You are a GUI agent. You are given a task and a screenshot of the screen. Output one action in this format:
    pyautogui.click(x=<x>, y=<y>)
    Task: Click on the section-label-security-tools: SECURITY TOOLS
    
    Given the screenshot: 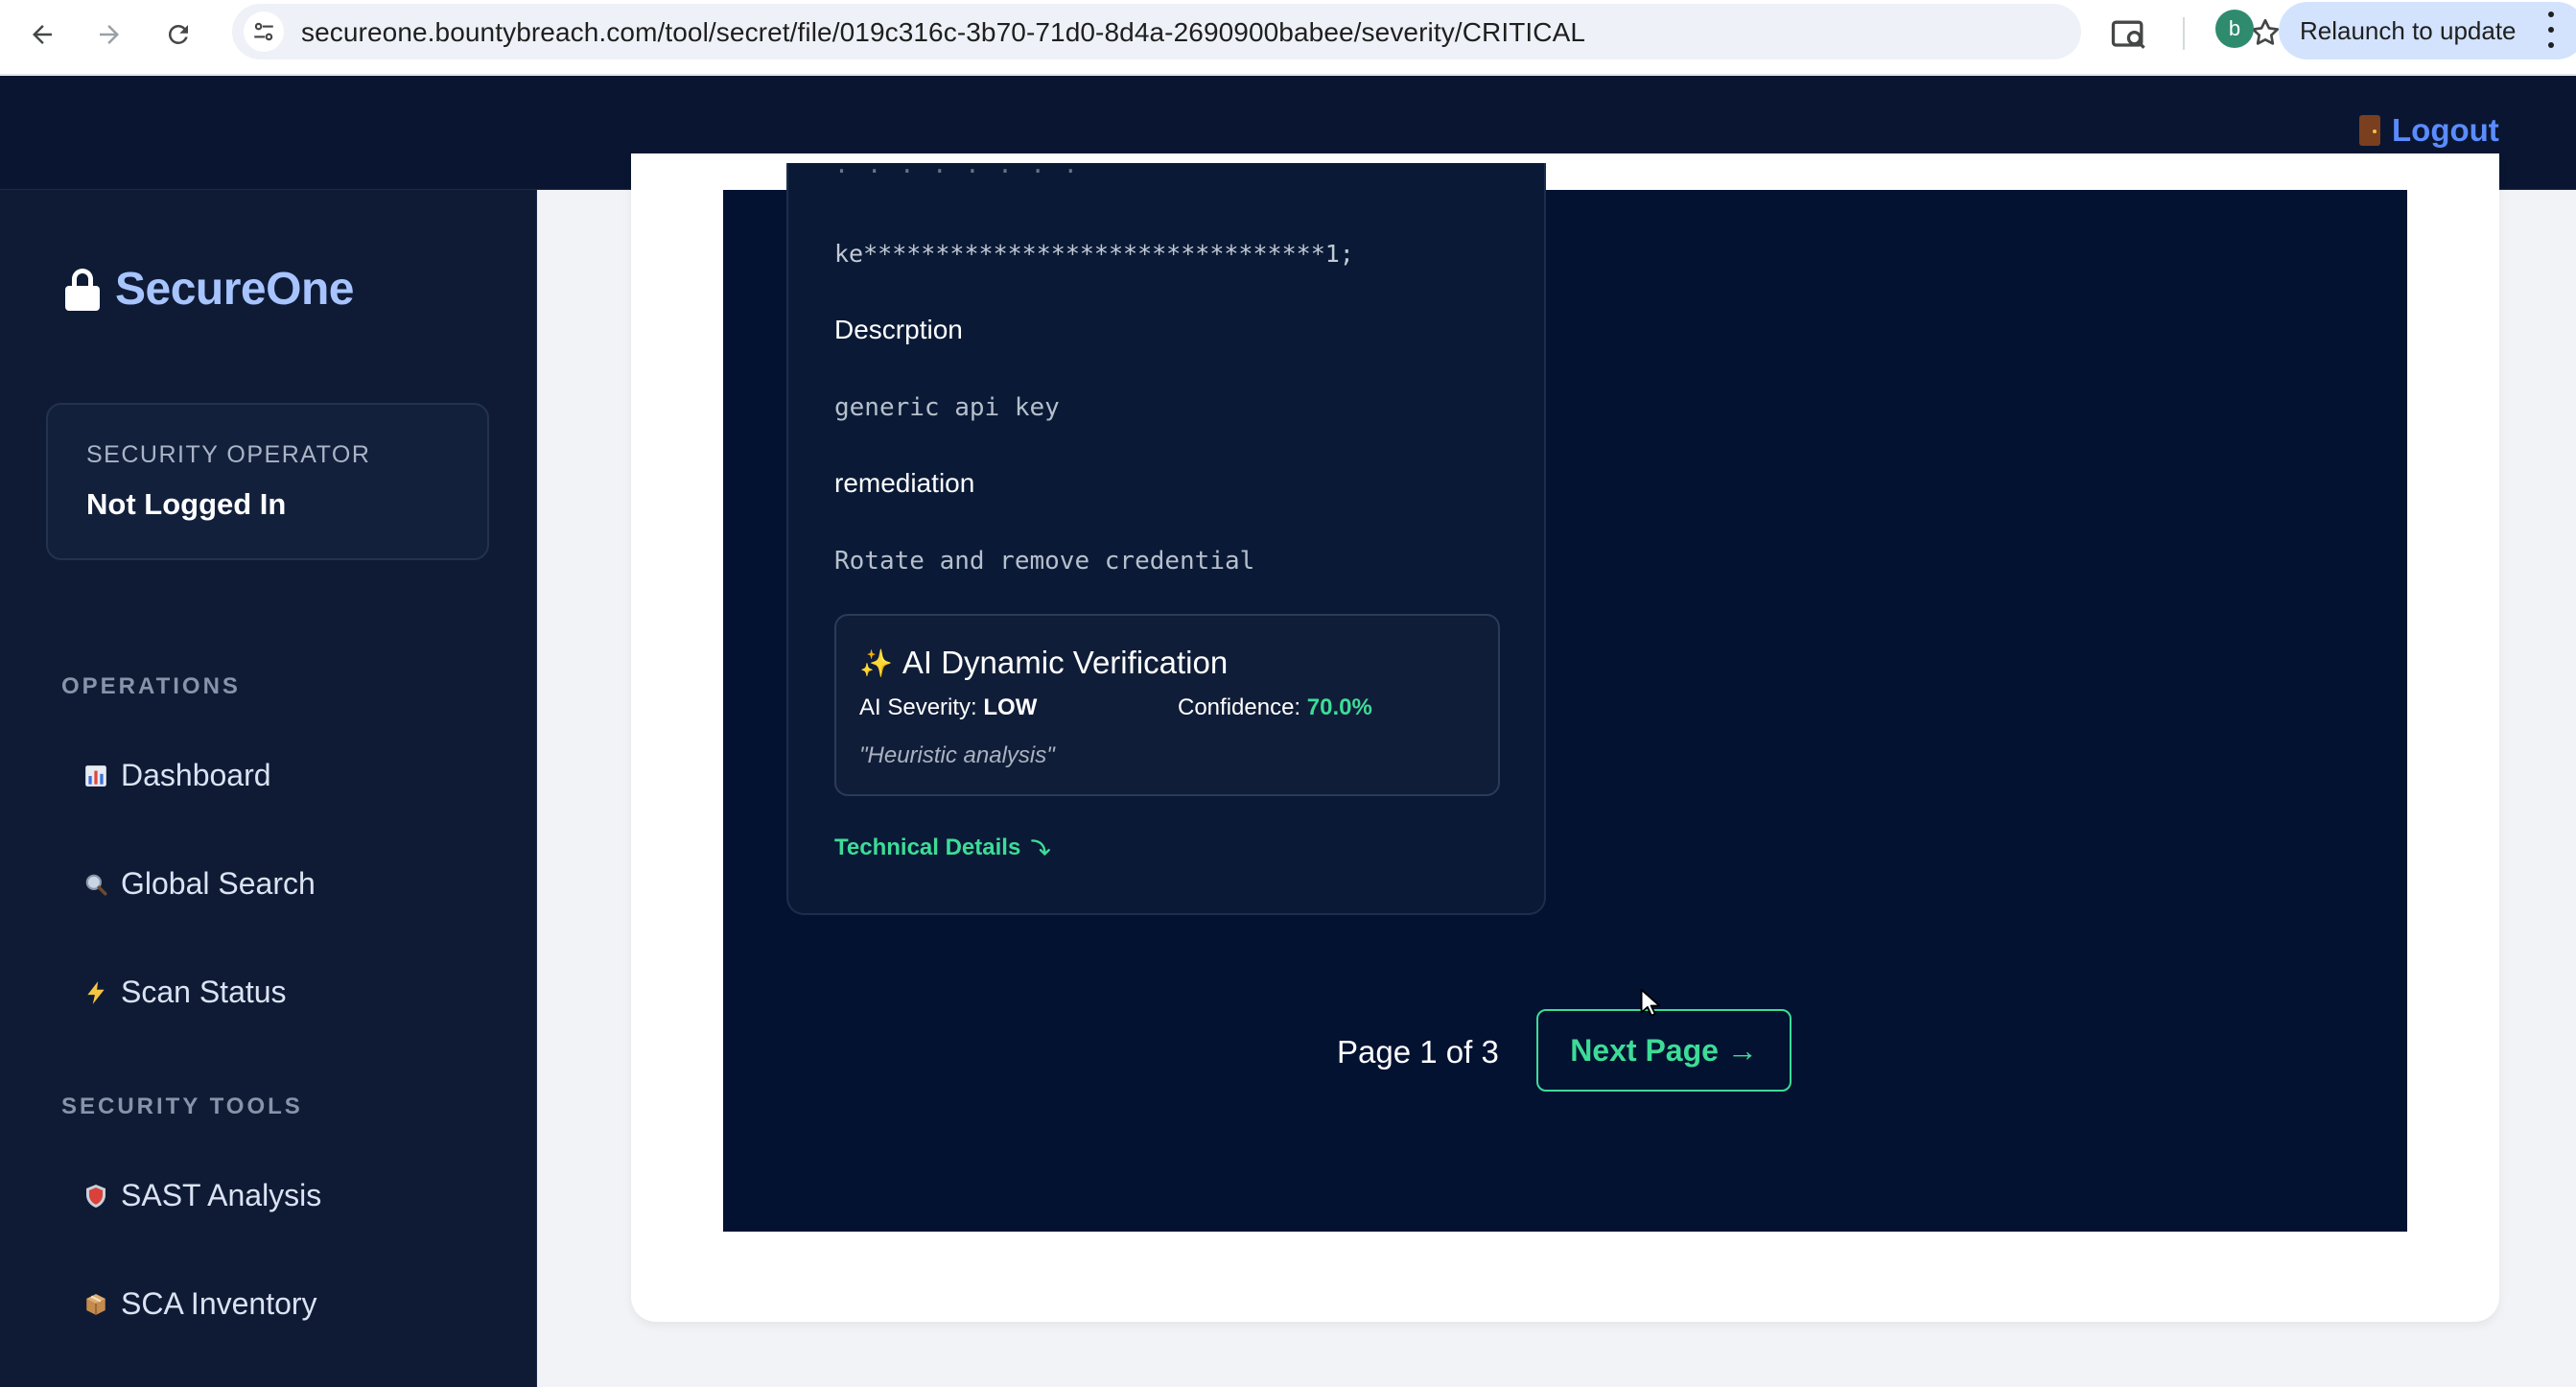 What is the action you would take?
    pyautogui.click(x=182, y=1106)
    